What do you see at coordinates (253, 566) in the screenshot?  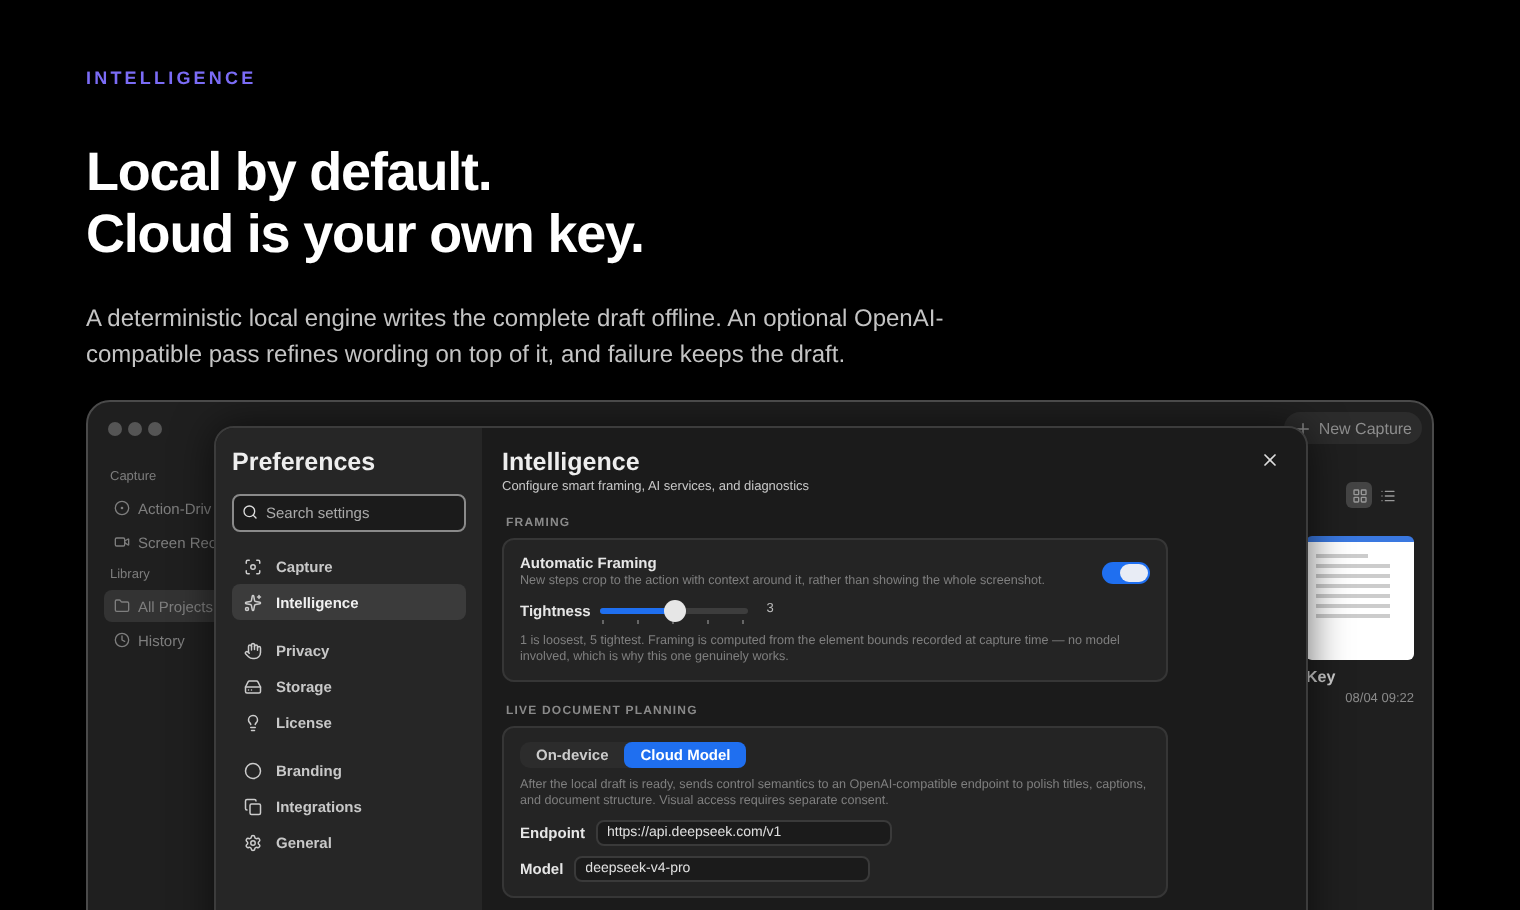 I see `focus-icon` at bounding box center [253, 566].